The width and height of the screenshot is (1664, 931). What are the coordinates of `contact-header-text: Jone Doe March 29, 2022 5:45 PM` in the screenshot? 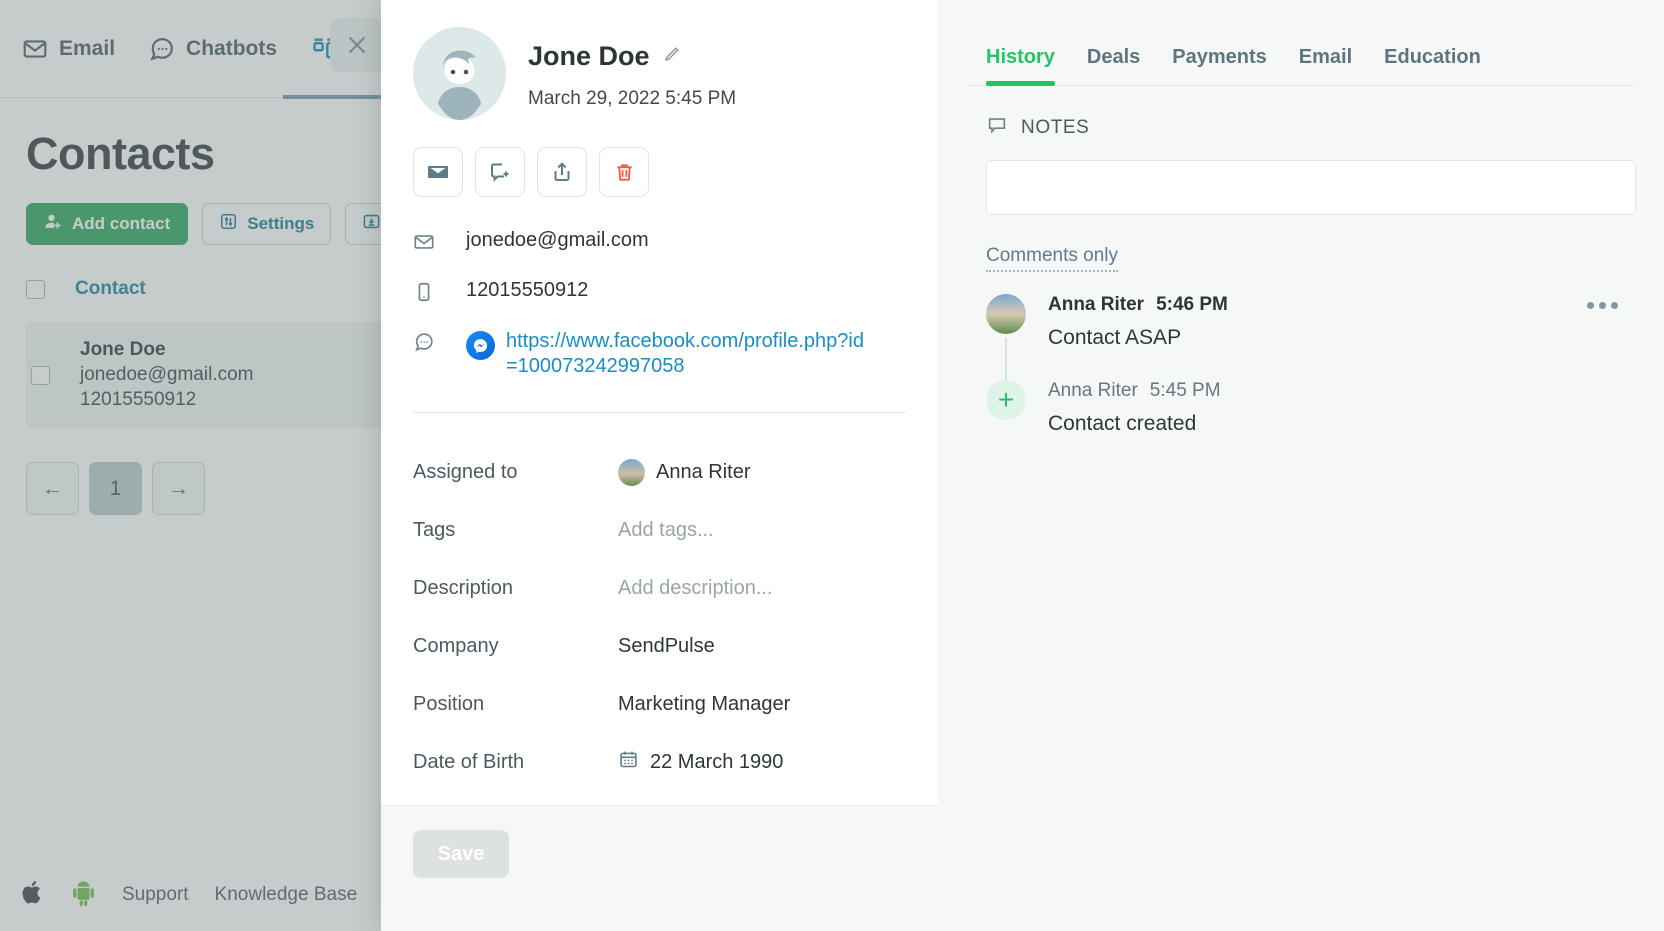 It's located at (632, 68).